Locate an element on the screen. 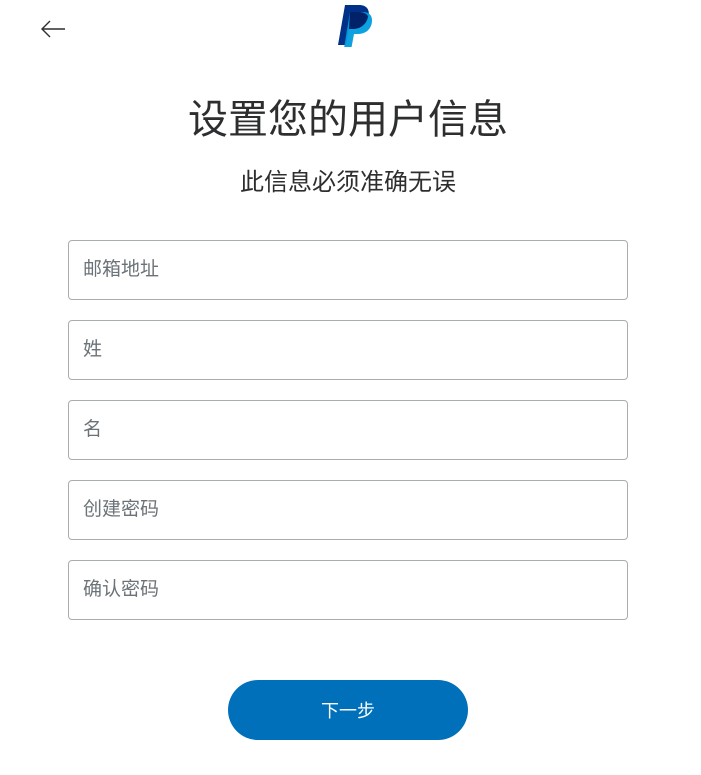 The height and width of the screenshot is (775, 701). first-name-field is located at coordinates (348, 430).